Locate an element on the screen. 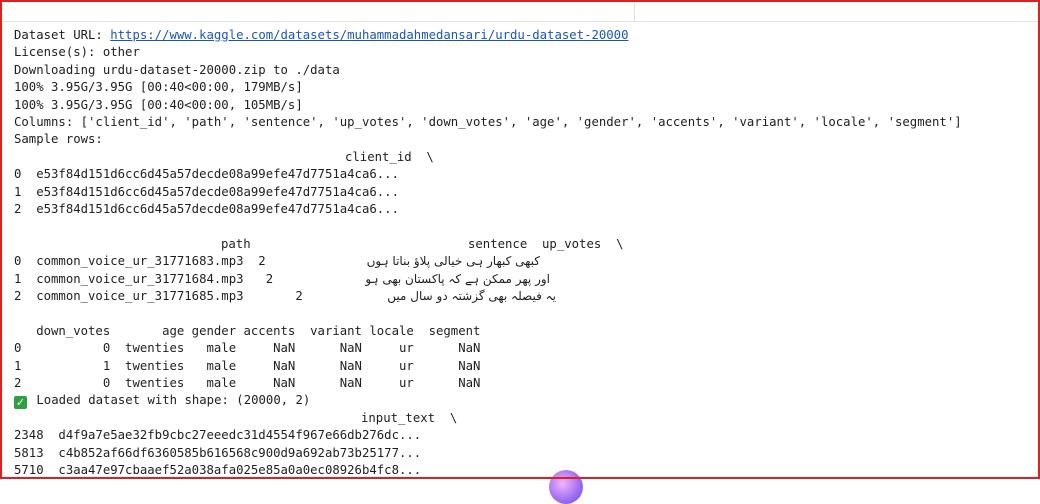 The height and width of the screenshot is (504, 1040). progress-line-1: 100% 3.95G/3.95G [00:40<00:00, 179MB/s] is located at coordinates (158, 87).